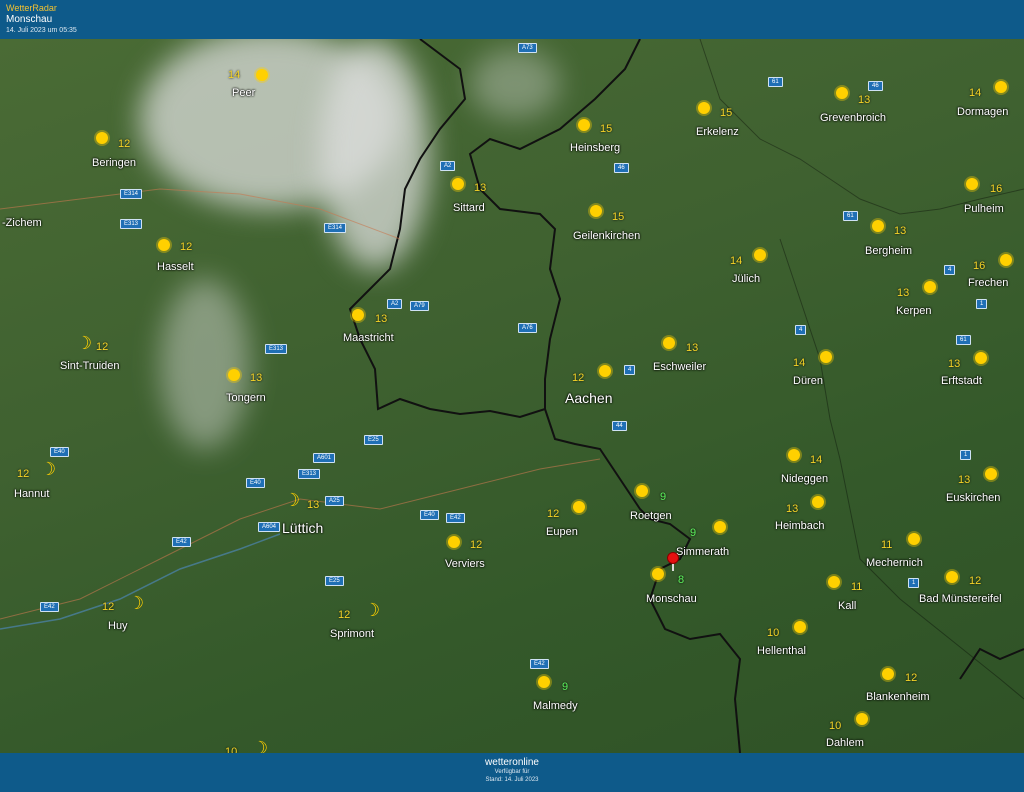  What do you see at coordinates (243, 93) in the screenshot?
I see `city-label-peer: Peer` at bounding box center [243, 93].